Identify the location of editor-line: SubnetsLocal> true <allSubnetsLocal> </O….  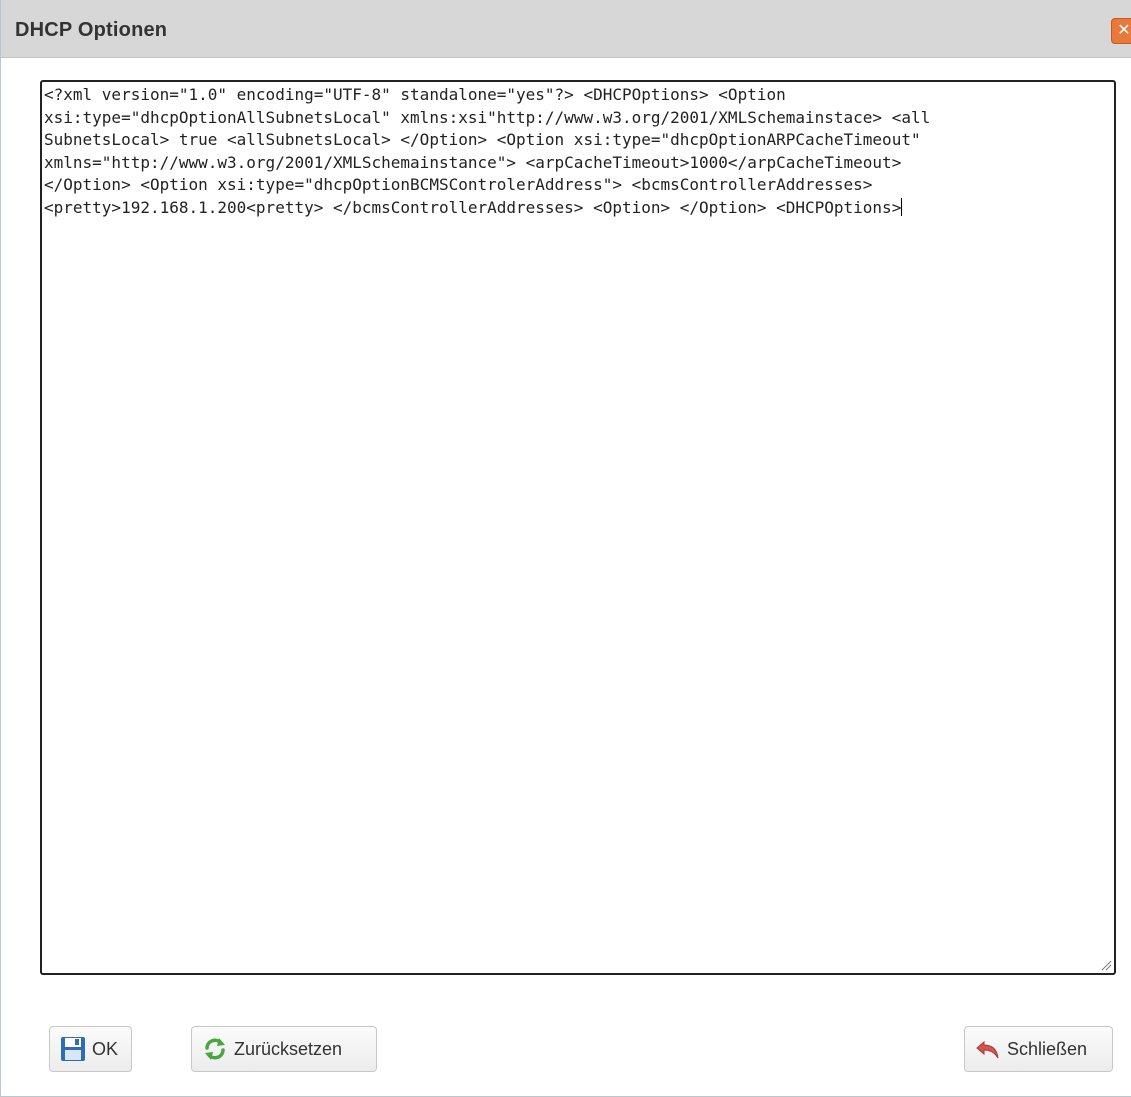
(482, 140).